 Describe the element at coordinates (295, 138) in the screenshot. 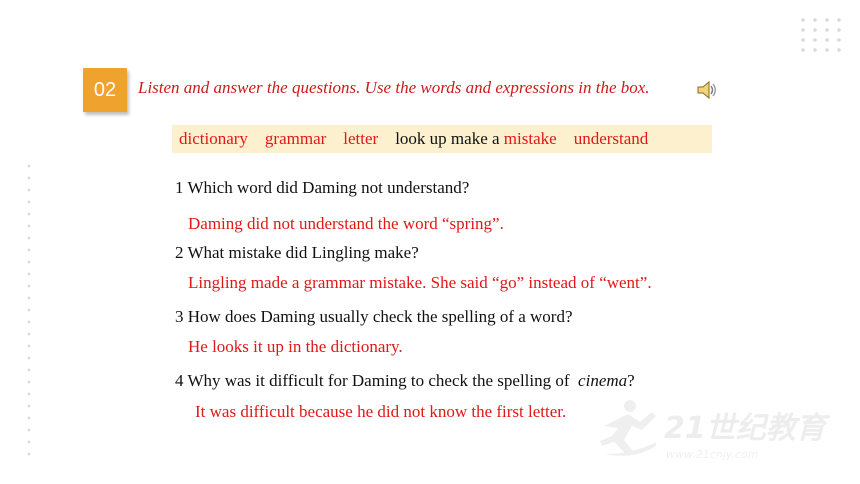

I see `word-grammar: grammar` at that location.